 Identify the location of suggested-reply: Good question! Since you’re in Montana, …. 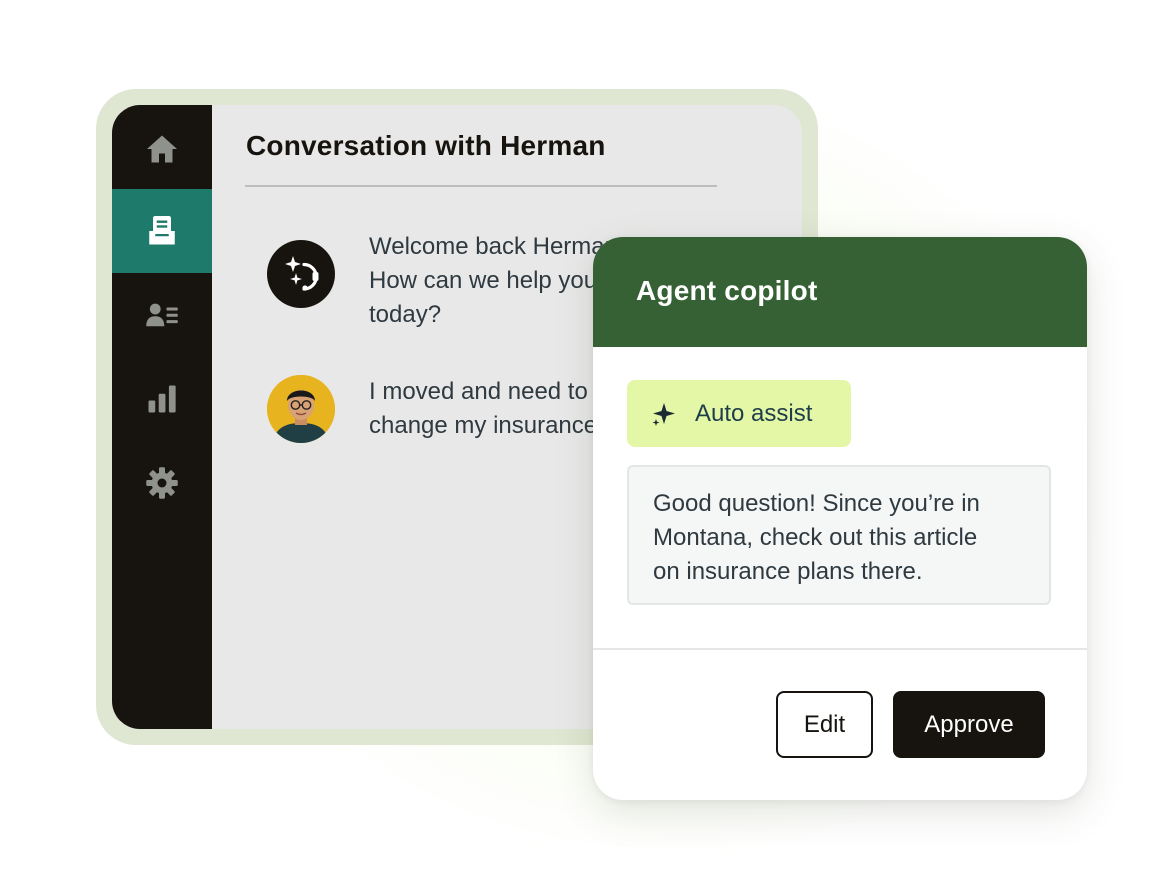
(839, 535).